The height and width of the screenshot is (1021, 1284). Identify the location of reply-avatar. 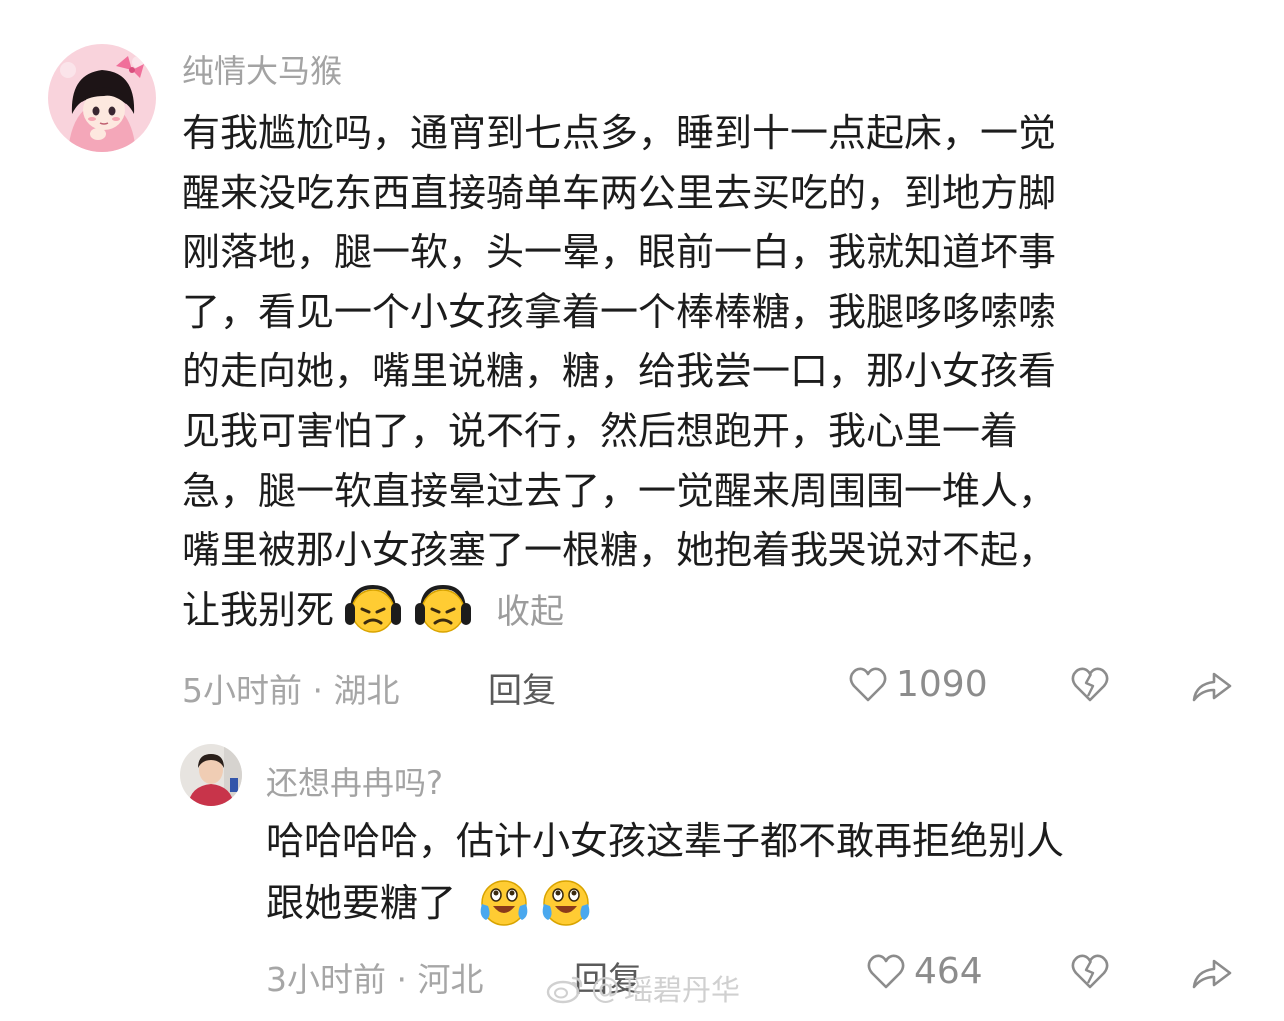
(211, 775).